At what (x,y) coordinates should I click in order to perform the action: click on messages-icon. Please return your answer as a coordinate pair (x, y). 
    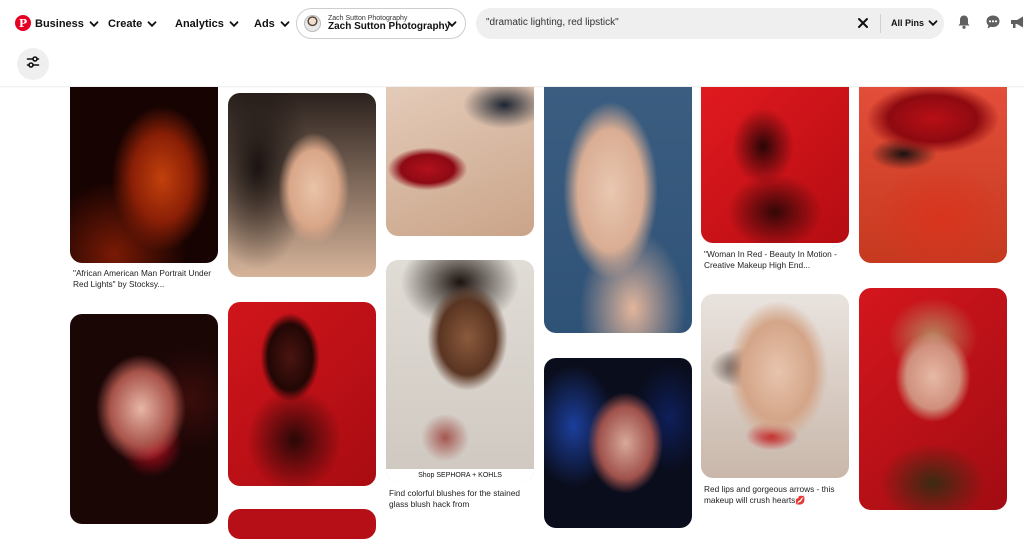
    Looking at the image, I should click on (993, 22).